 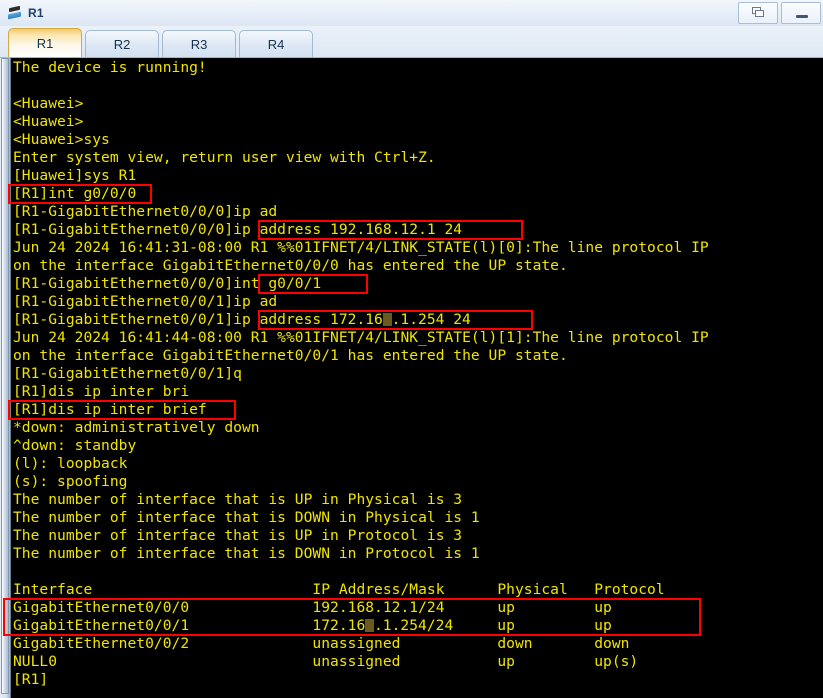 What do you see at coordinates (75, 193) in the screenshot?
I see `terminal-line: [R1]int g0/0/0` at bounding box center [75, 193].